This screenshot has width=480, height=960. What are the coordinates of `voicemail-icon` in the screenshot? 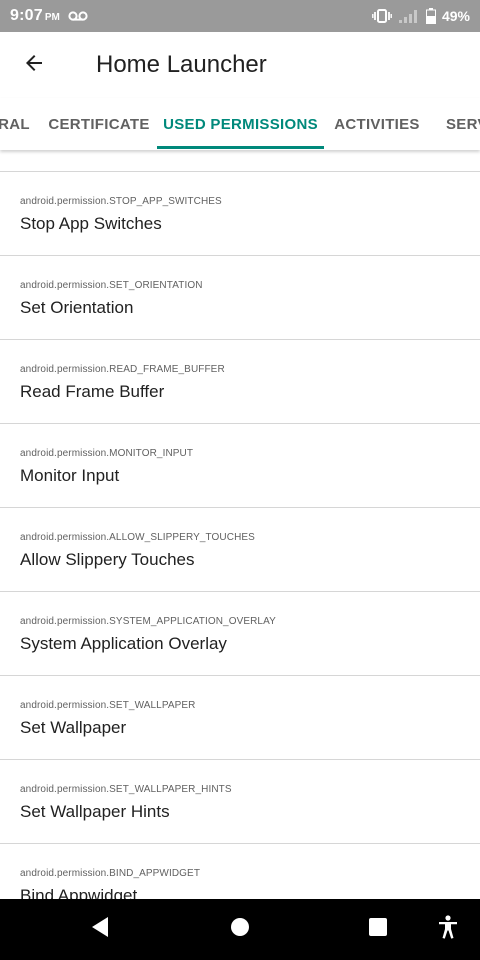 It's located at (78, 16).